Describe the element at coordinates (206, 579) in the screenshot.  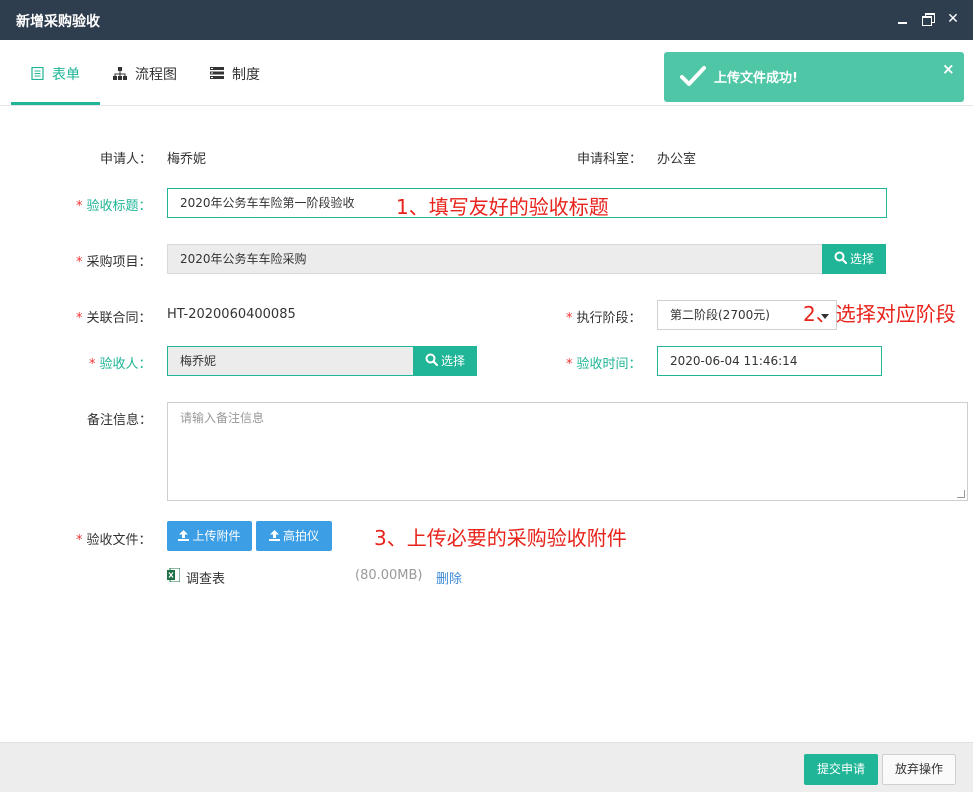
I see `file-name: 调查表` at that location.